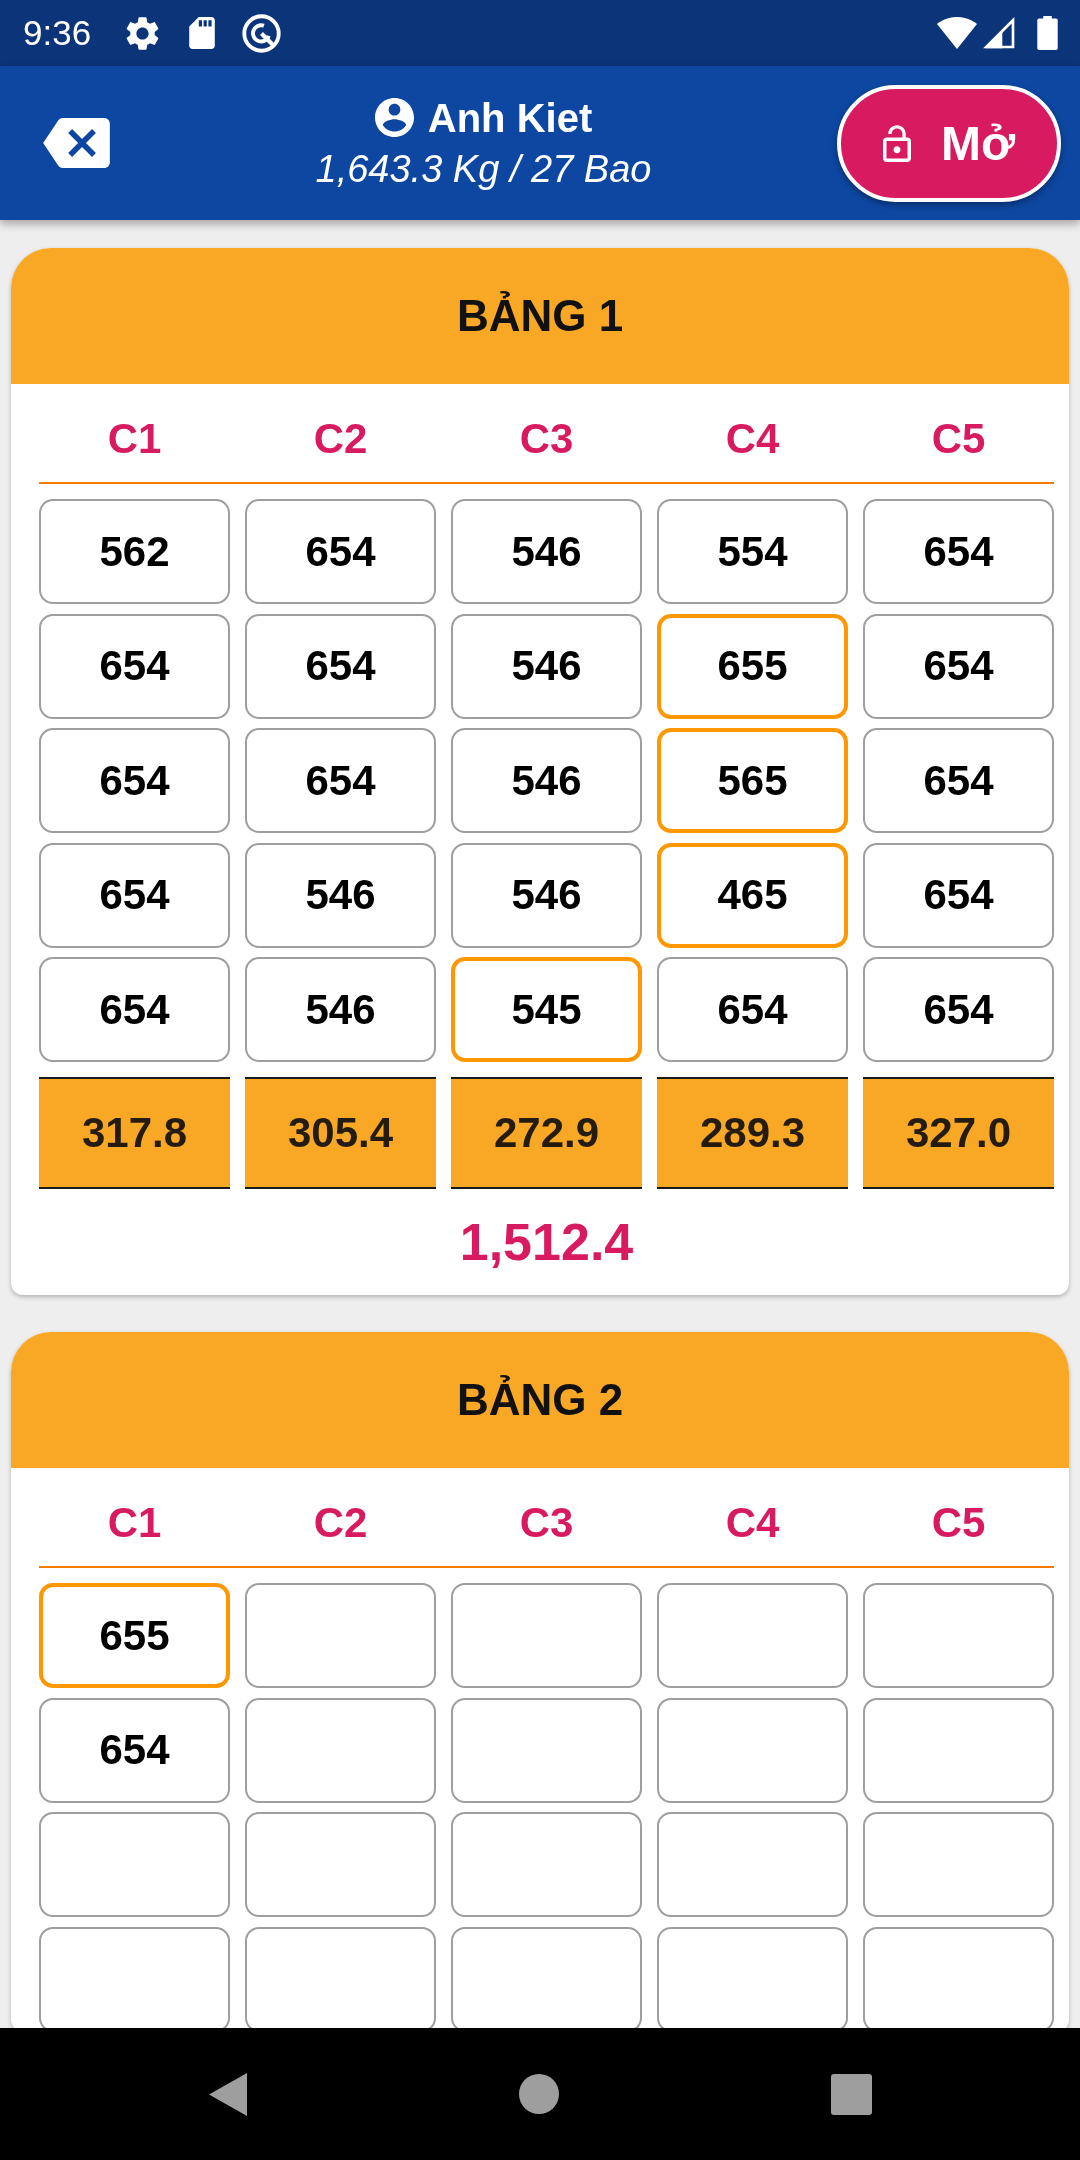 This screenshot has width=1080, height=2160. Describe the element at coordinates (394, 117) in the screenshot. I see `account-icon` at that location.